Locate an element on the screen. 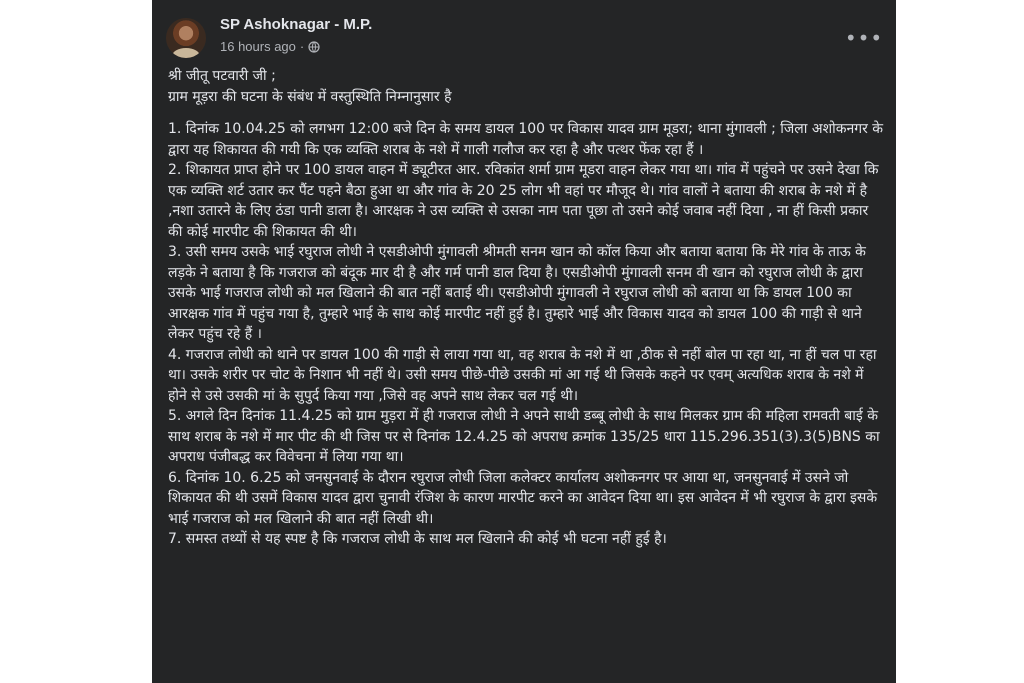 This screenshot has height=683, width=1024. globe-icon is located at coordinates (314, 46).